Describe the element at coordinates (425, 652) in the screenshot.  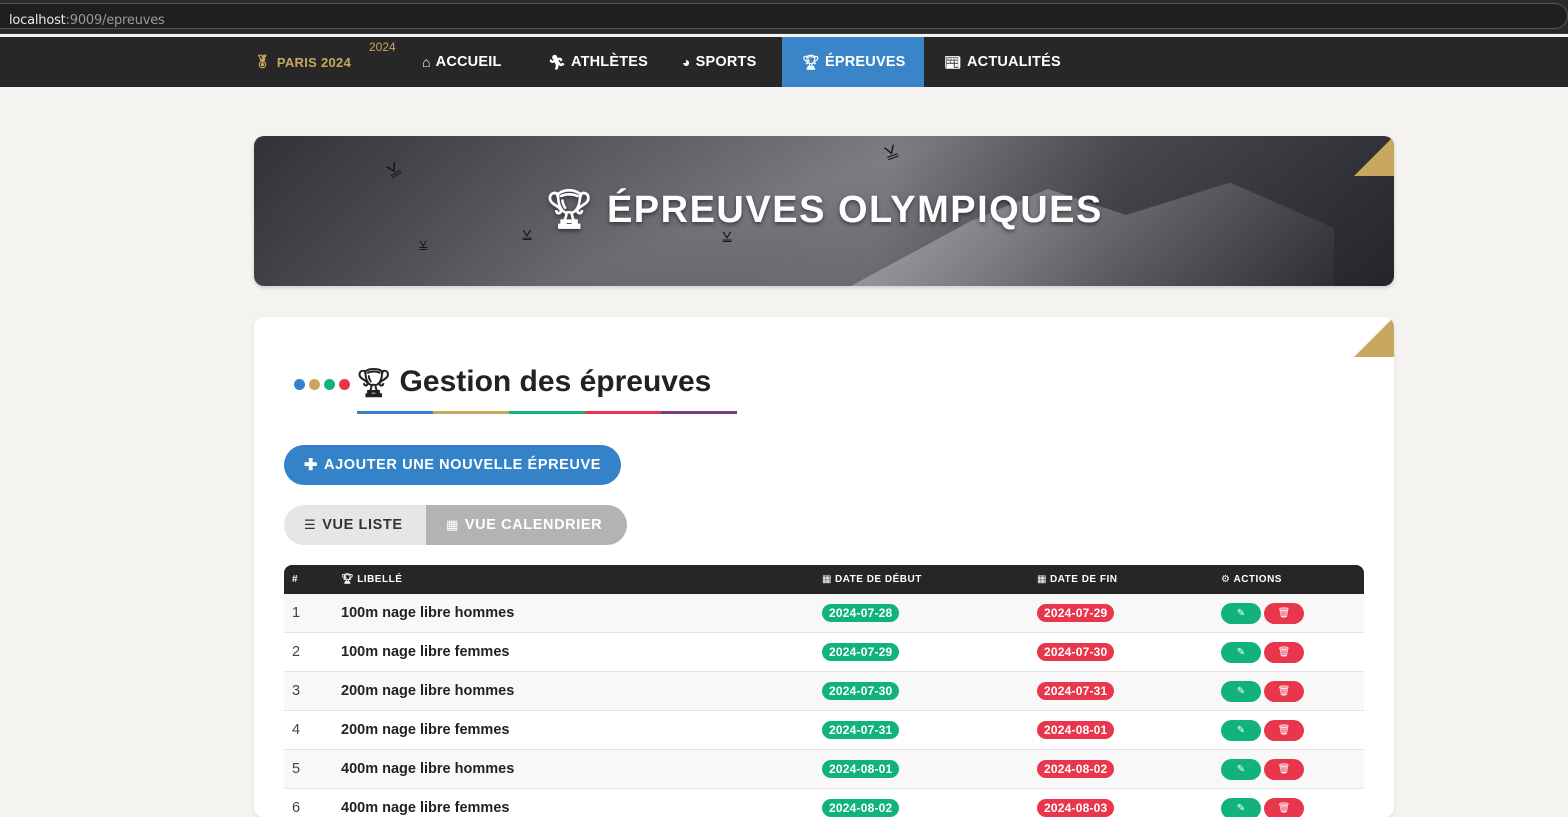
I see `event-label: 100m nage libre femmes` at that location.